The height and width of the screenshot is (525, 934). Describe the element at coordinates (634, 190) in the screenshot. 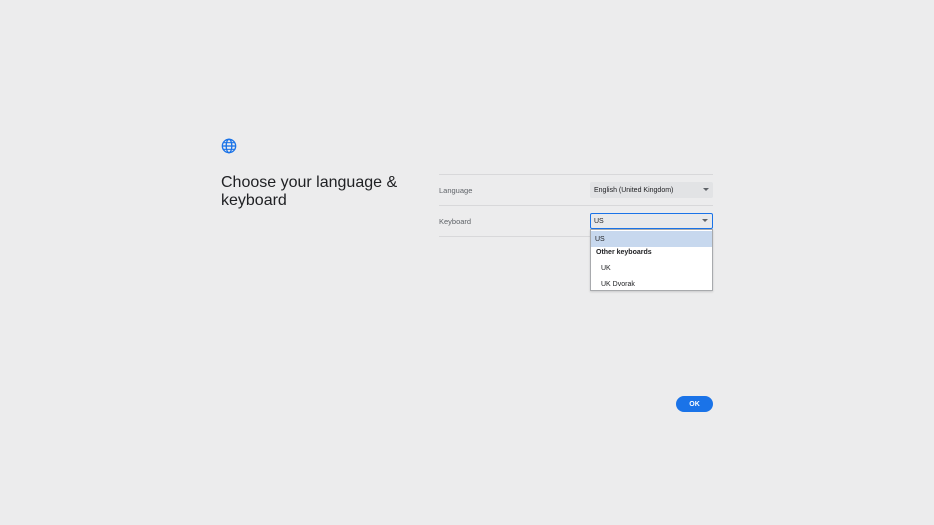

I see `language-select-value: English (United Kingdom)` at that location.